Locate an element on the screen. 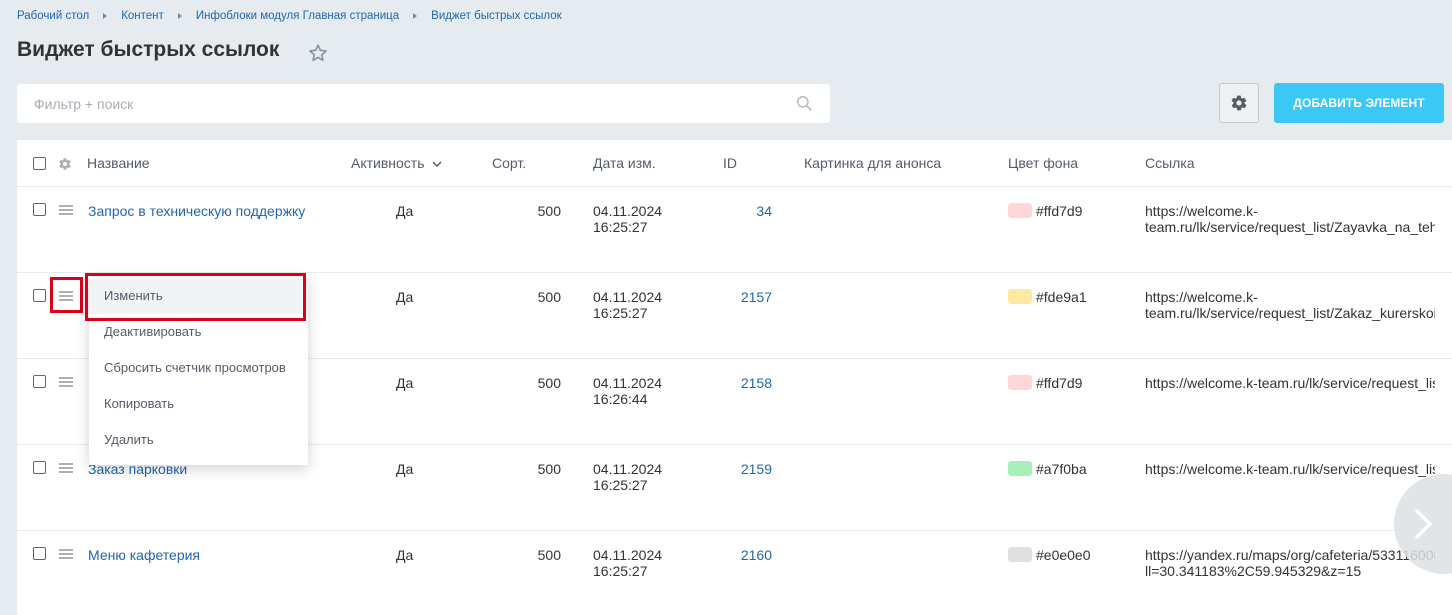 The width and height of the screenshot is (1452, 615). filter-search-input is located at coordinates (397, 103).